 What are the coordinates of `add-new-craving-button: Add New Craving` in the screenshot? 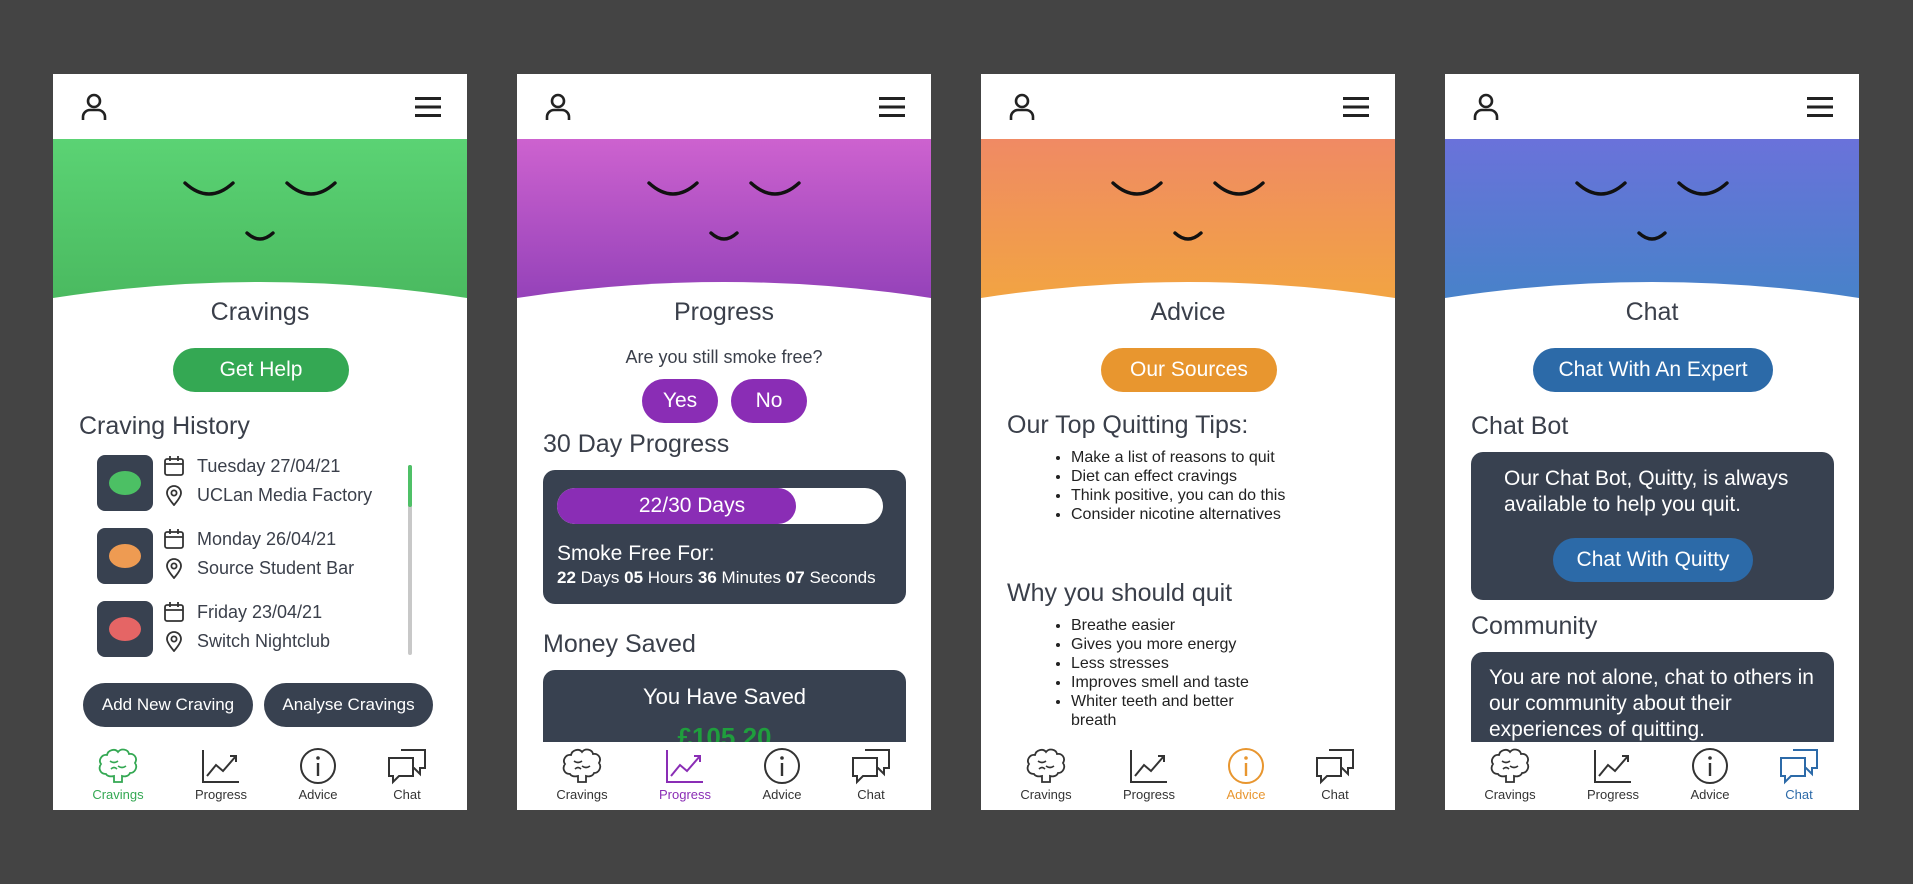 It's located at (168, 705).